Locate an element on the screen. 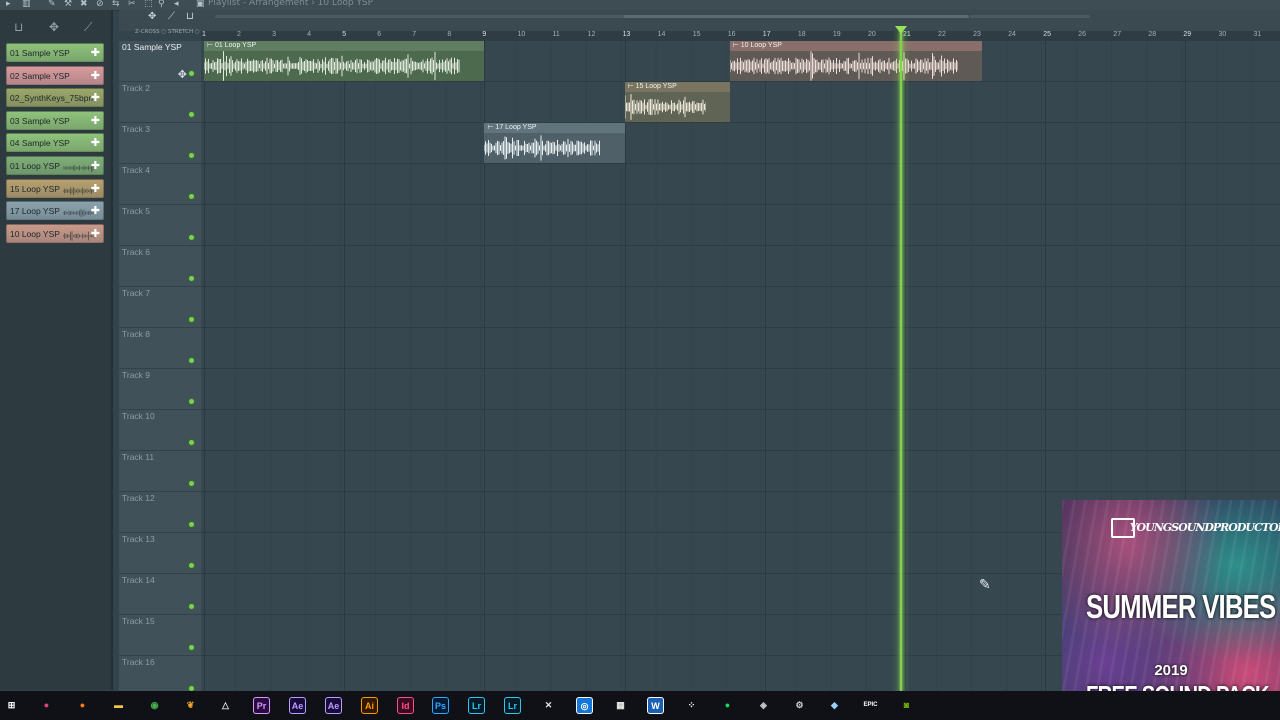 The width and height of the screenshot is (1280, 720). track-header: Track 14 is located at coordinates (160, 594).